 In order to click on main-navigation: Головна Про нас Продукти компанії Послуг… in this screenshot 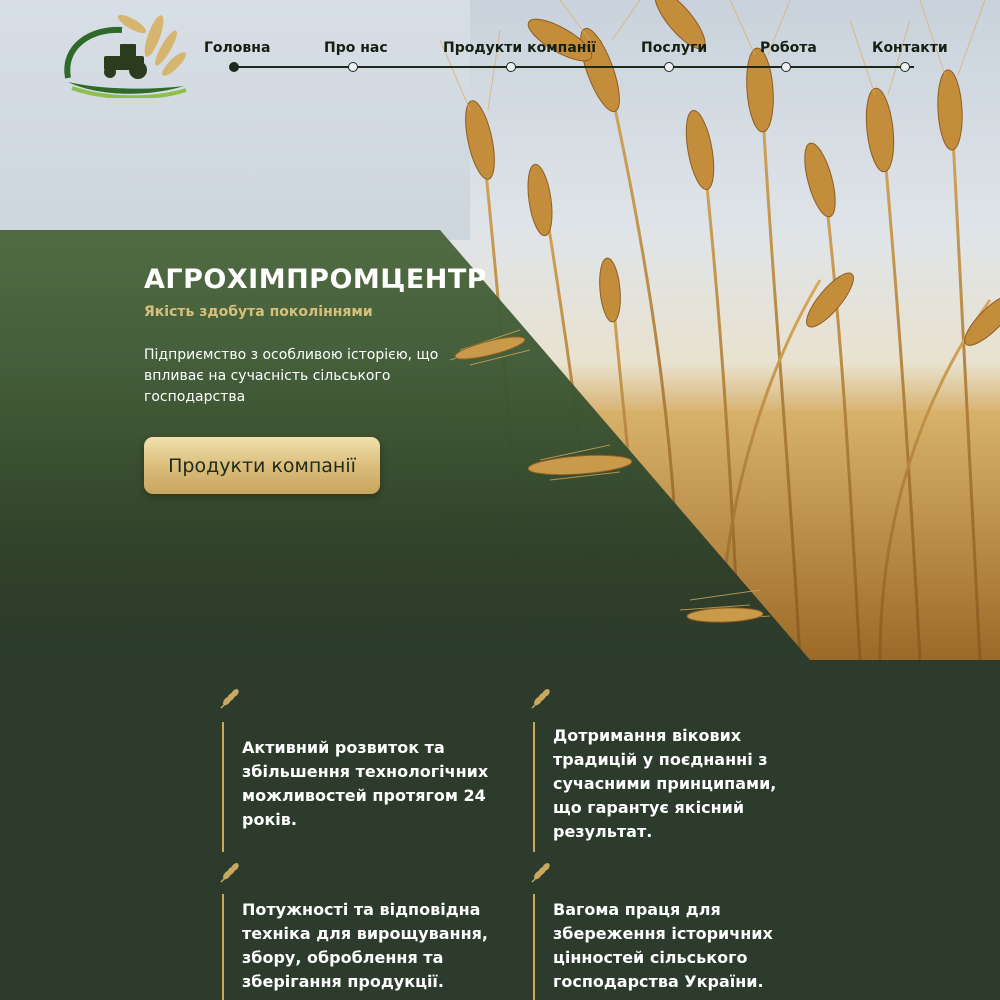, I will do `click(576, 60)`.